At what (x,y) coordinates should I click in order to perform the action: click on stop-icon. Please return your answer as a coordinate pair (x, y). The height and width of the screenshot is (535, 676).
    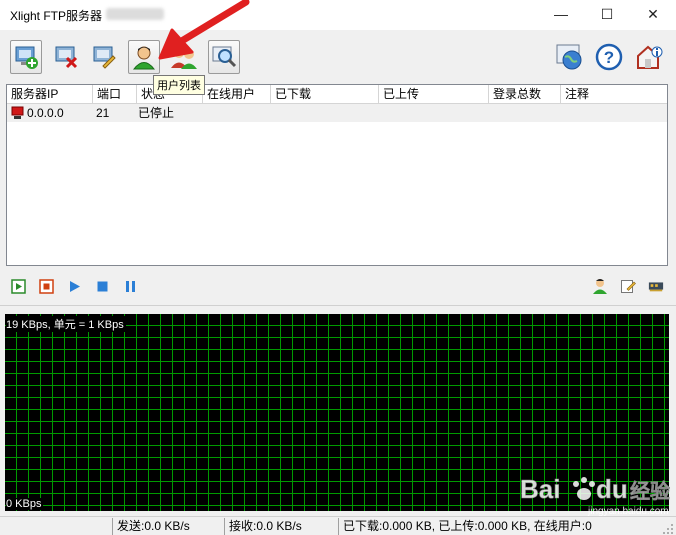
    Looking at the image, I should click on (46, 286).